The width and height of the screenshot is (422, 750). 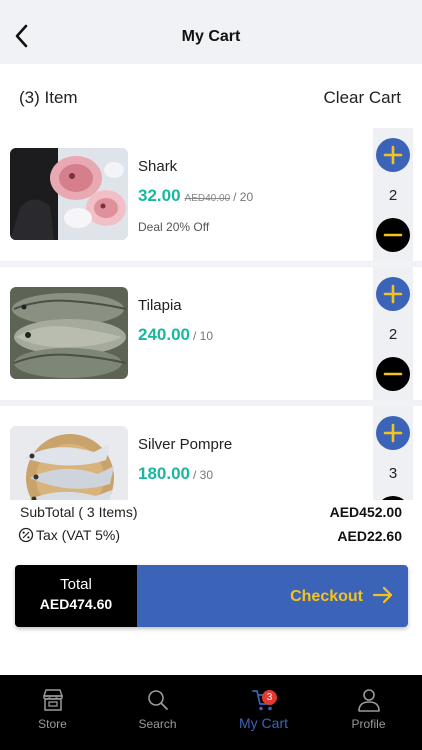 I want to click on checkout-label: Checkout, so click(x=326, y=596).